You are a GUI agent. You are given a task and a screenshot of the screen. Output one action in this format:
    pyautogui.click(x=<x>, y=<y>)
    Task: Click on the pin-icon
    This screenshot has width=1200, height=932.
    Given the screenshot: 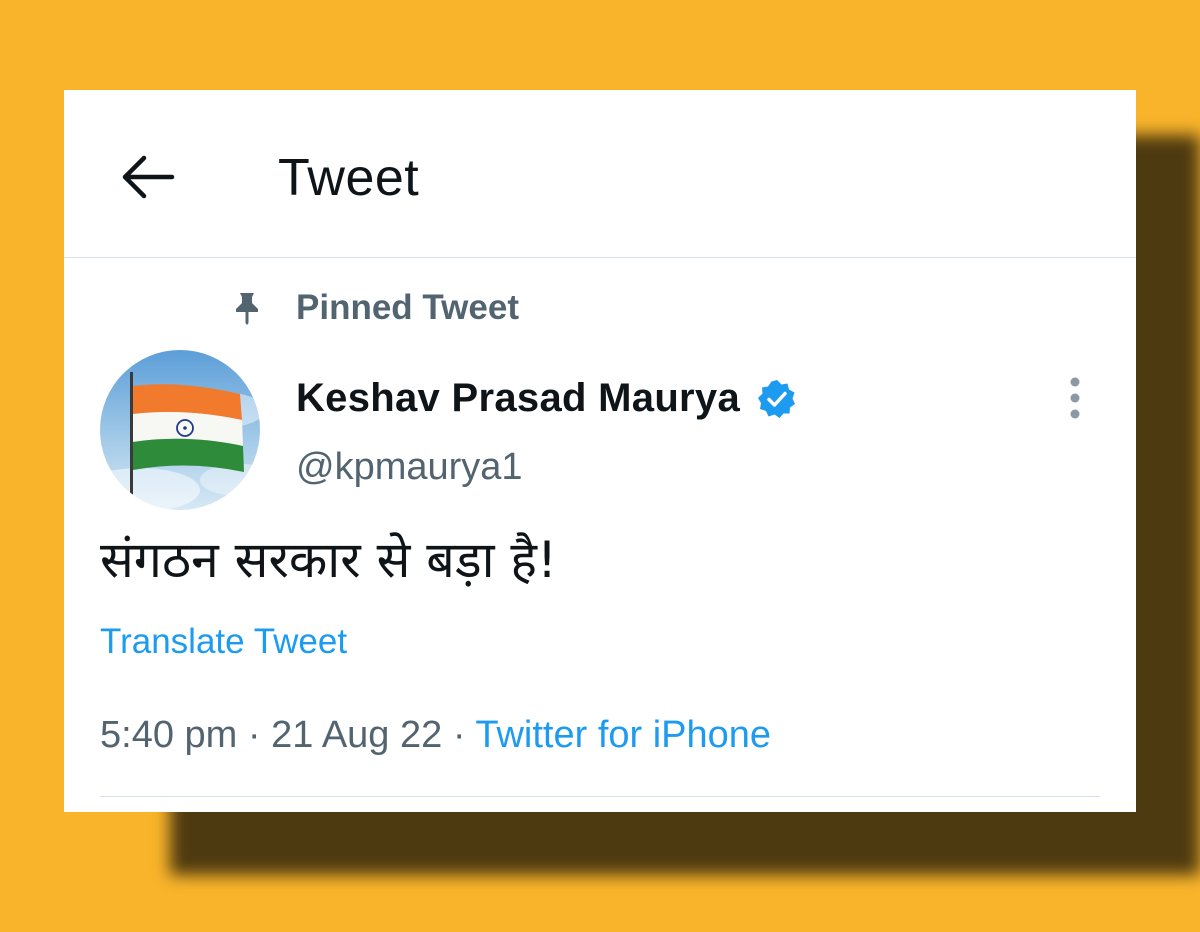 What is the action you would take?
    pyautogui.click(x=247, y=309)
    